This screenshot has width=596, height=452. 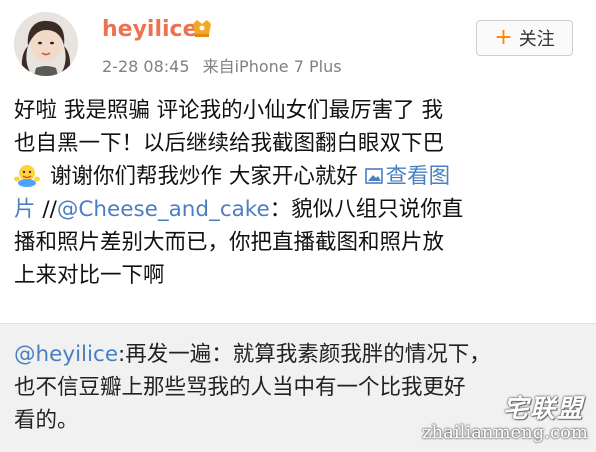 I want to click on repost-line: @heyilice:再发一遍：就算我素颜我胖的情况下，, so click(x=300, y=354).